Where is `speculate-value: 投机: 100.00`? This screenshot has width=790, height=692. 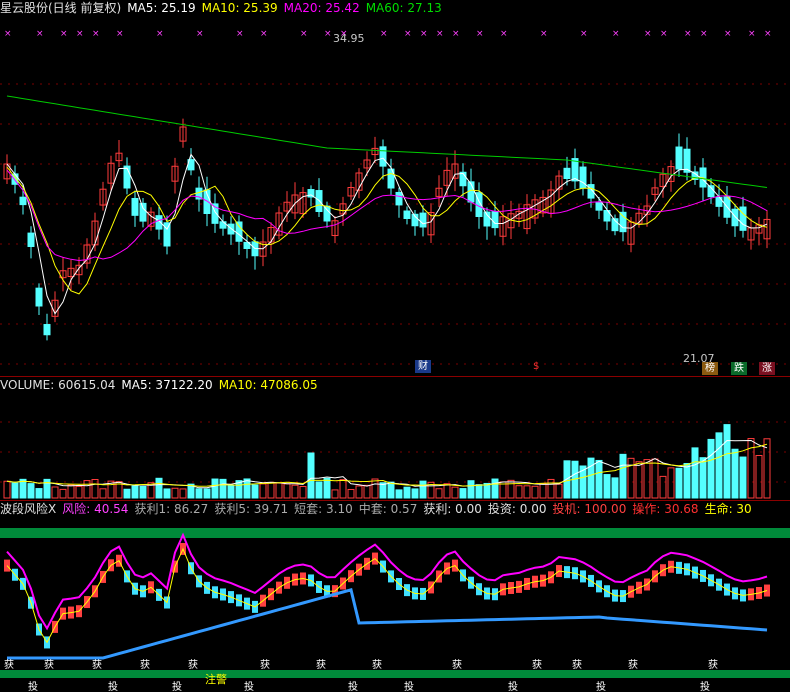 speculate-value: 投机: 100.00 is located at coordinates (589, 509).